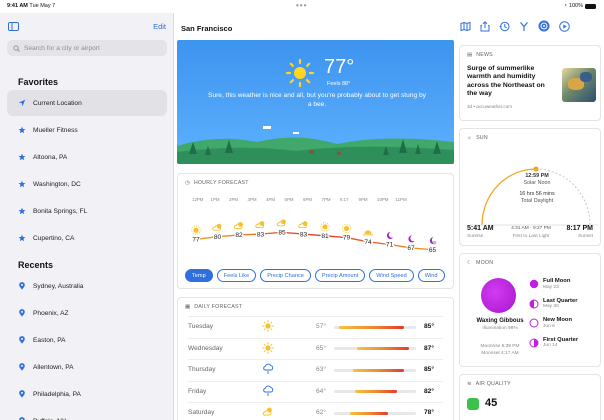 The image size is (604, 420). What do you see at coordinates (268, 391) in the screenshot?
I see `rain-icon` at bounding box center [268, 391].